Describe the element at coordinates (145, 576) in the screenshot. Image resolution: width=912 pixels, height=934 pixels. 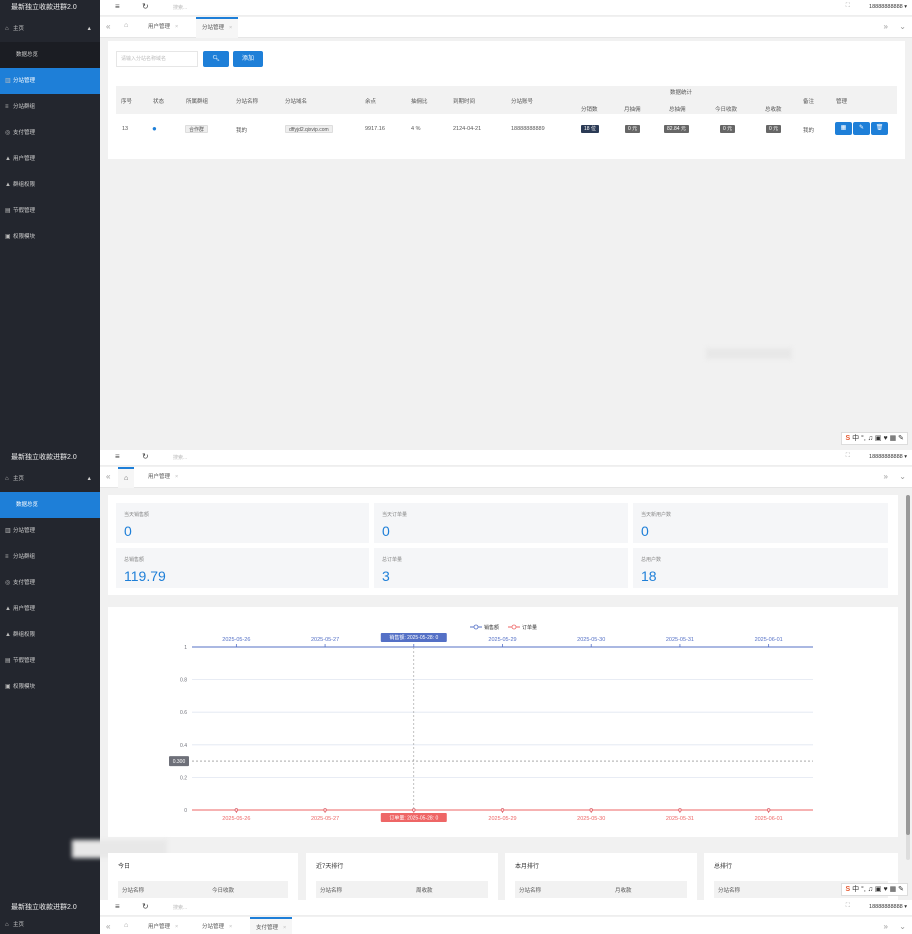
I see `stat-value: 119.79` at that location.